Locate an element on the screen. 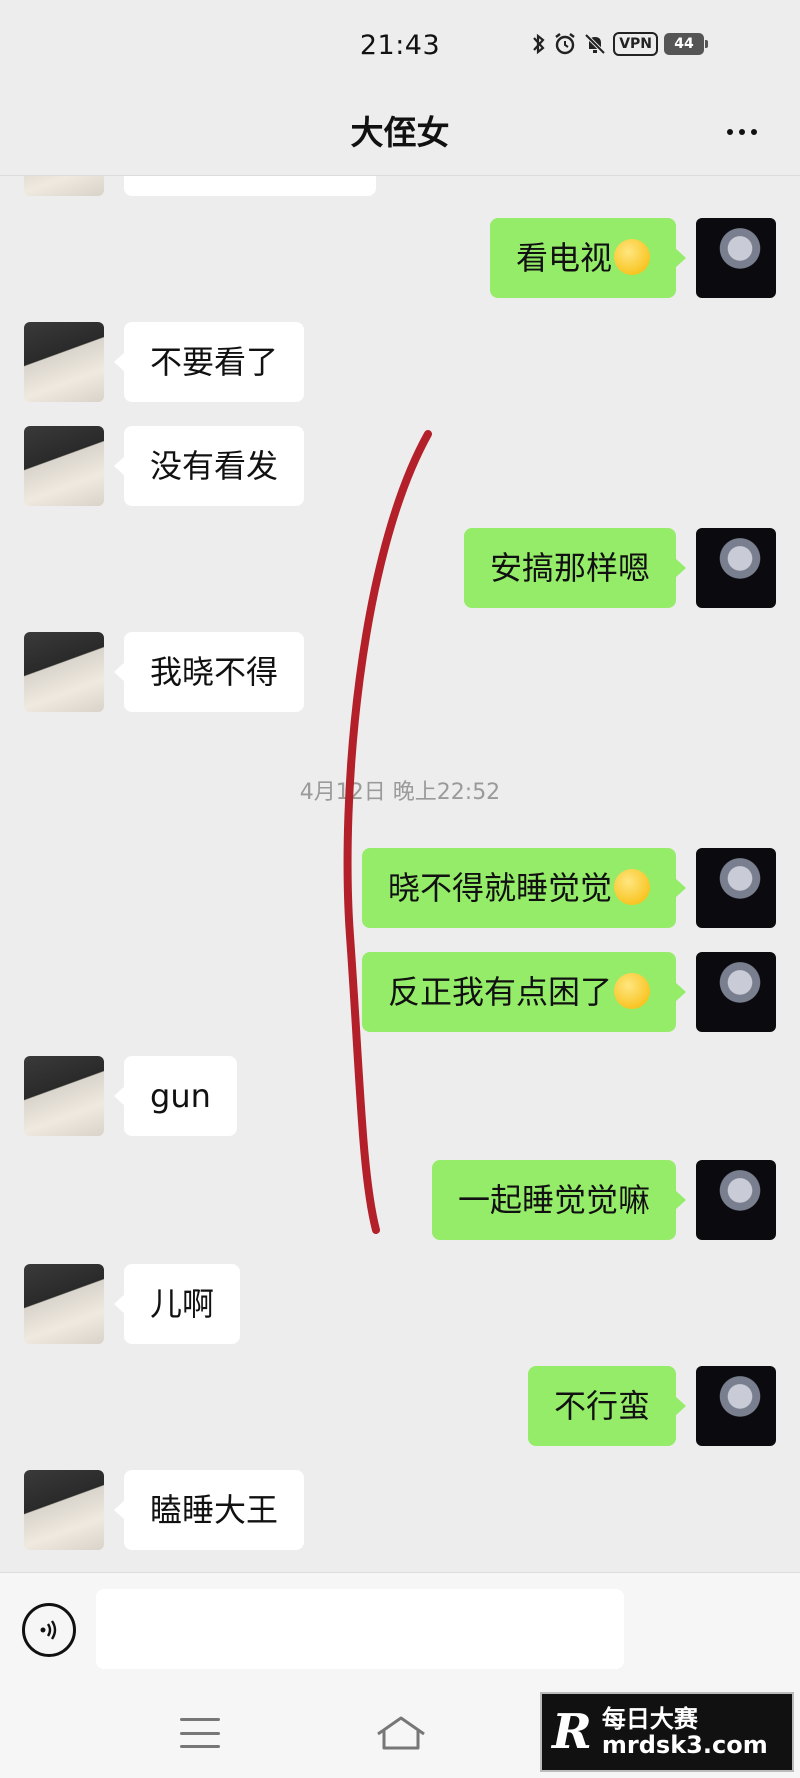 Image resolution: width=800 pixels, height=1778 pixels. alarm-icon is located at coordinates (565, 44).